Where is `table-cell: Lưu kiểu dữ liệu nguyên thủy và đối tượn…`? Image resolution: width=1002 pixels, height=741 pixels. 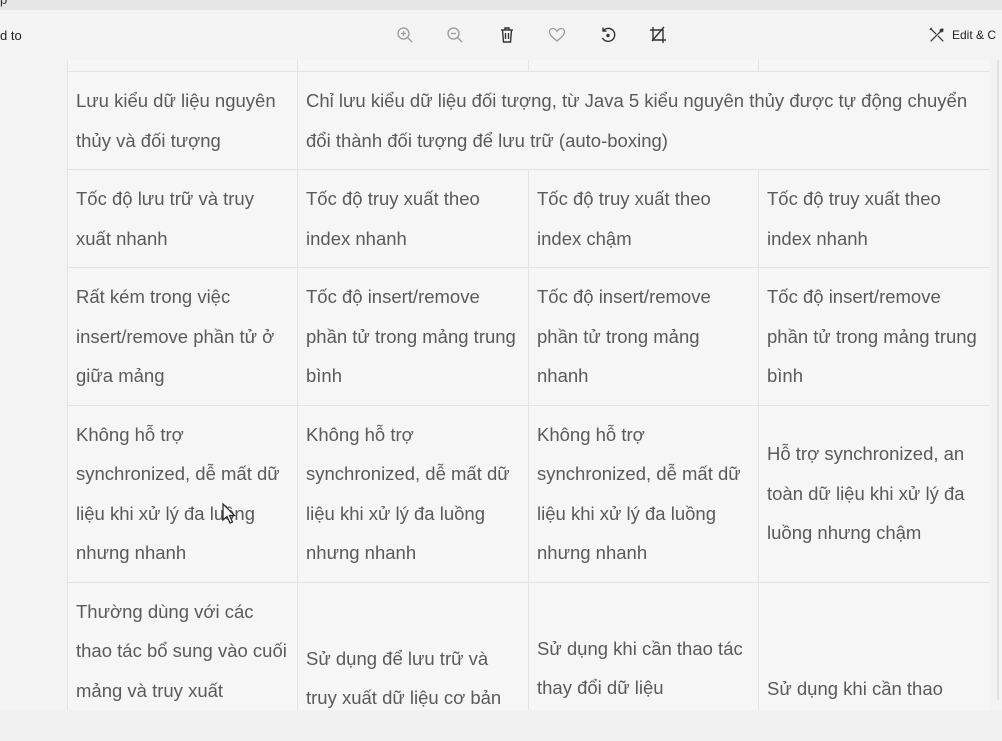 table-cell: Lưu kiểu dữ liệu nguyên thủy và đối tượn… is located at coordinates (182, 120).